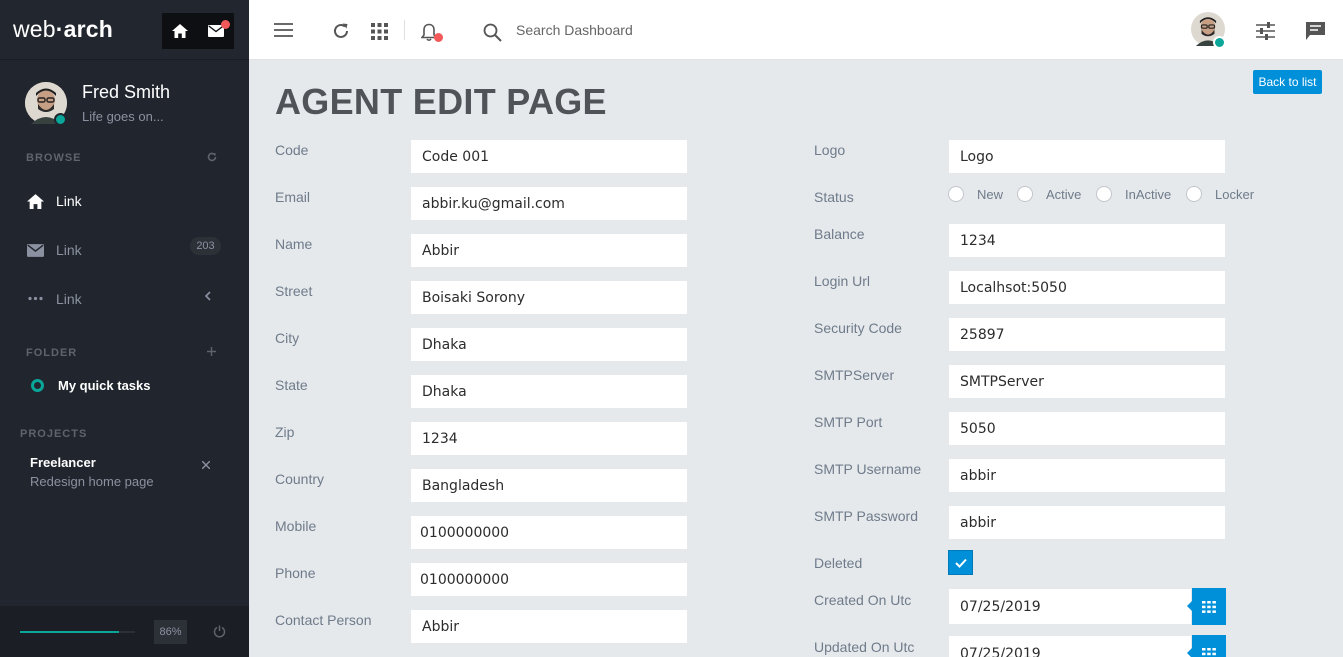 Image resolution: width=1343 pixels, height=657 pixels. I want to click on contact-person-field, so click(549, 626).